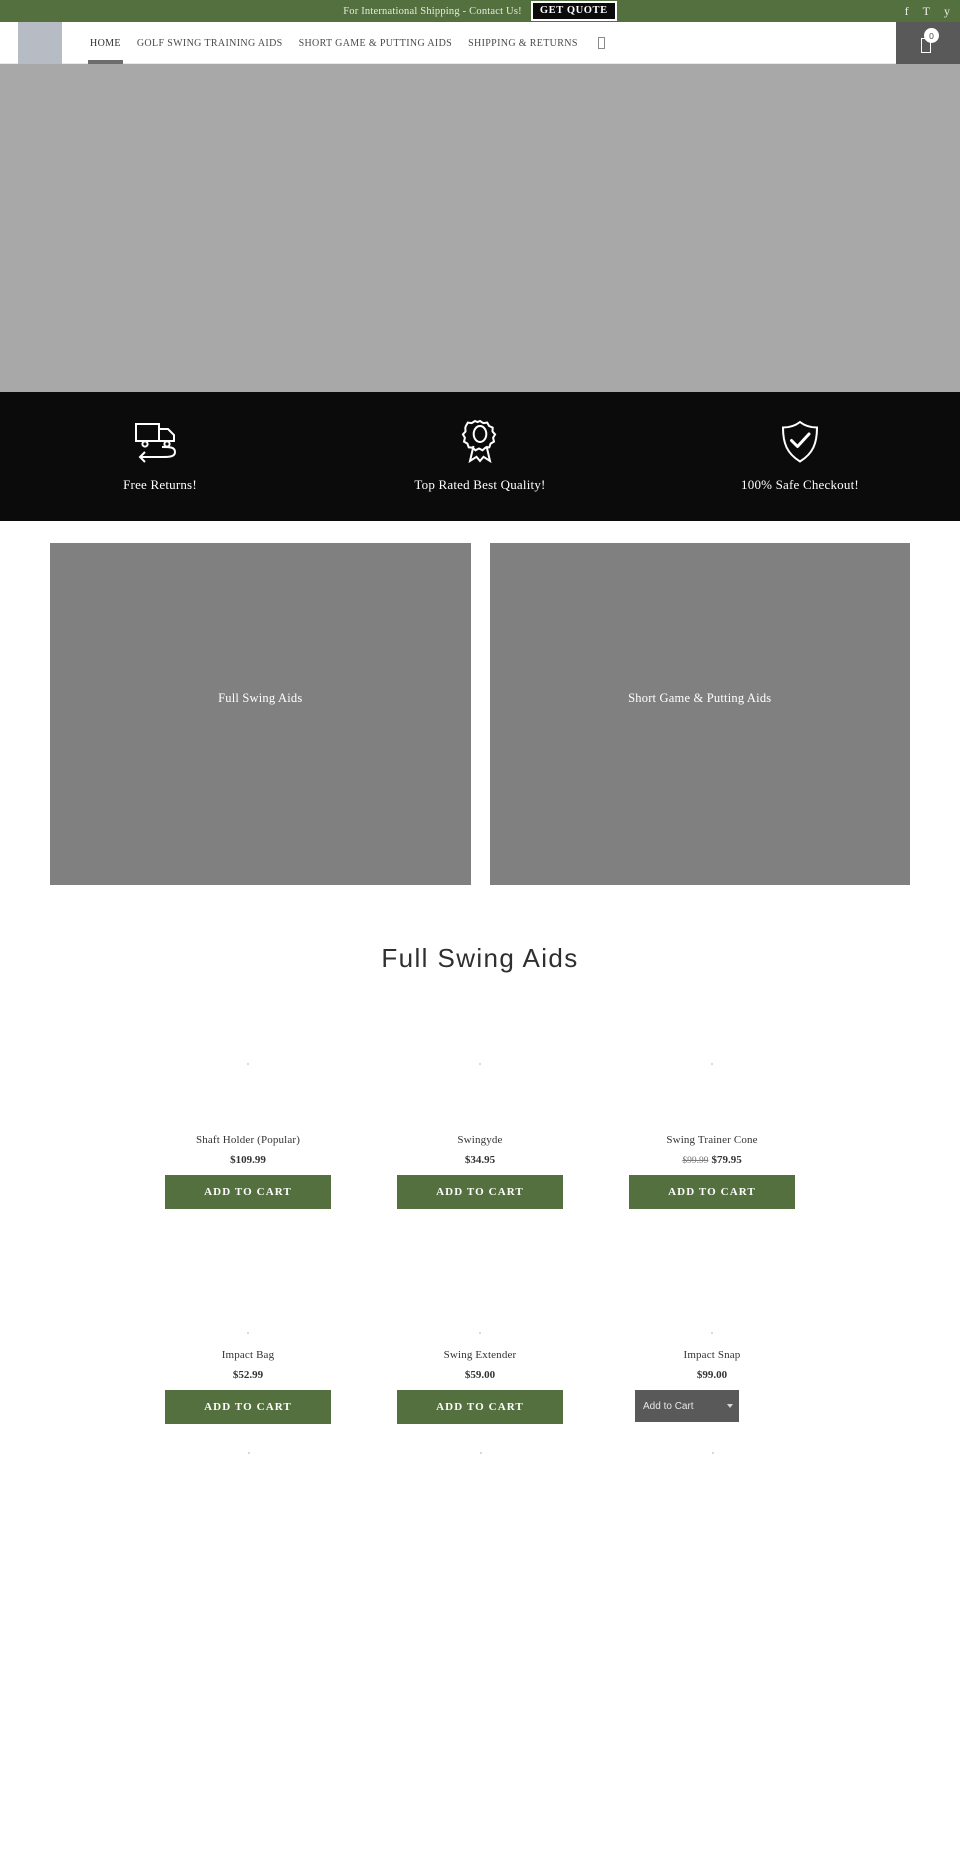 Image resolution: width=960 pixels, height=1875 pixels. I want to click on add-to-cart-select: Add to Cart, so click(687, 1406).